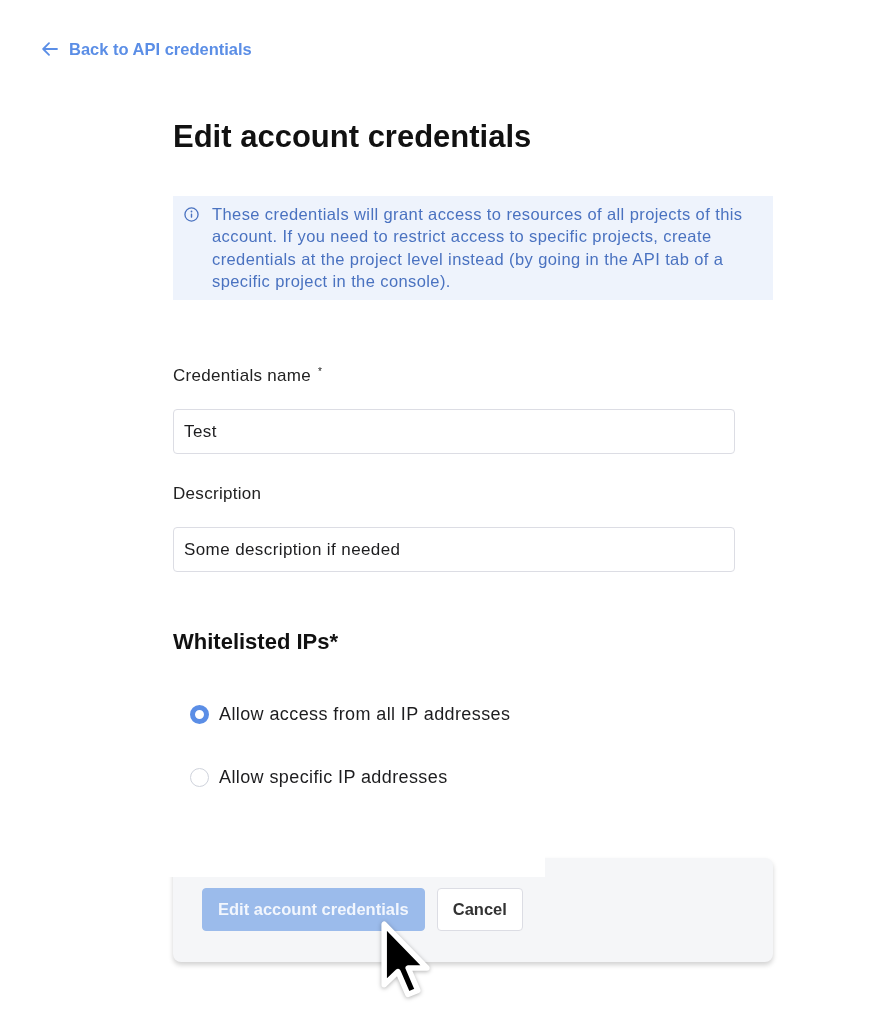  Describe the element at coordinates (50, 49) in the screenshot. I see `arrow-left-icon` at that location.